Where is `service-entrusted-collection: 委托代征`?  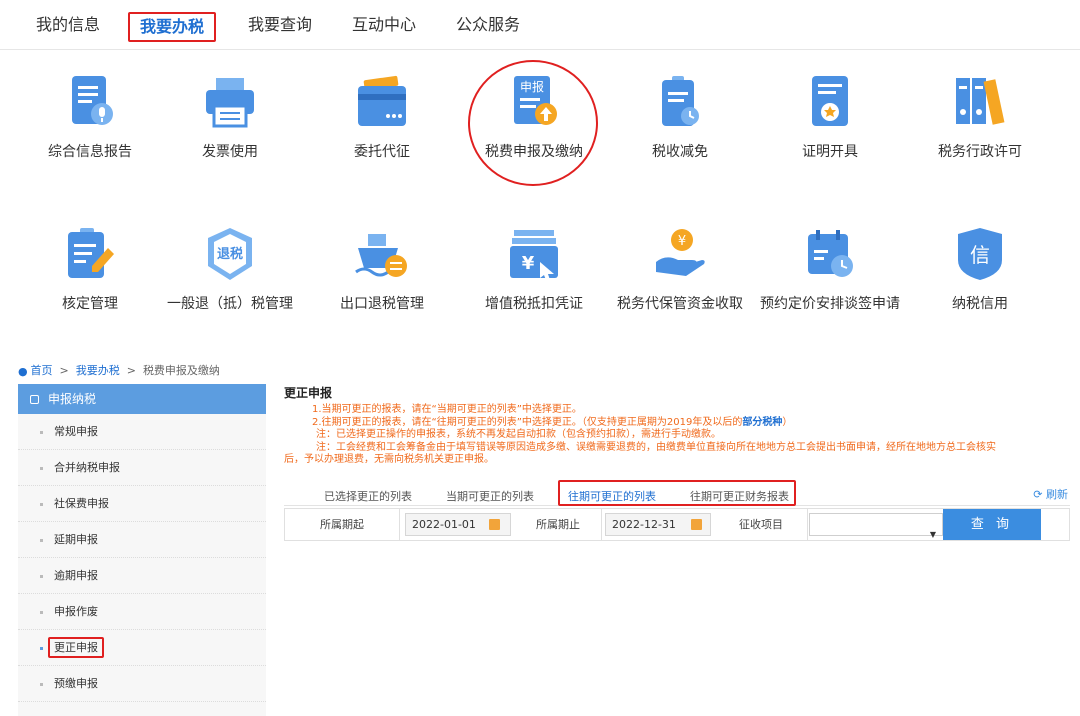 service-entrusted-collection: 委托代征 is located at coordinates (382, 118).